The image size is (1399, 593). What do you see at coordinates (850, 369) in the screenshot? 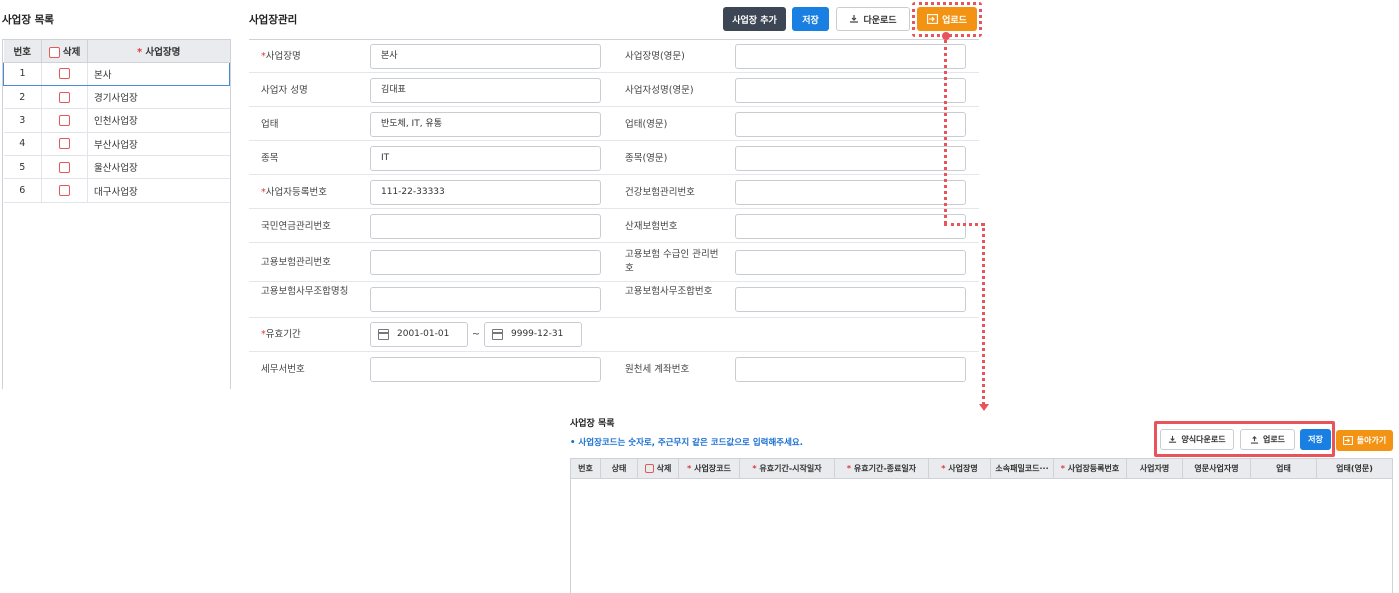
I see `withholding-input` at bounding box center [850, 369].